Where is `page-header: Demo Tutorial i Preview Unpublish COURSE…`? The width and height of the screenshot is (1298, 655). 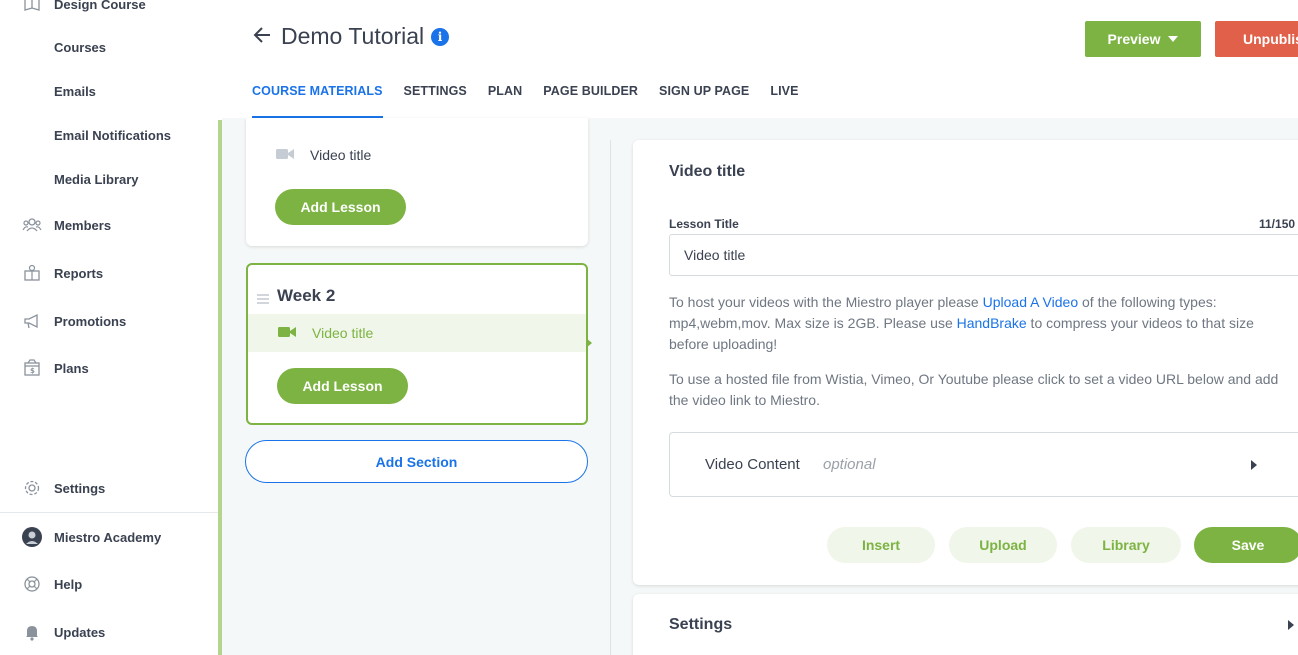
page-header: Demo Tutorial i Preview Unpublish COURSE… is located at coordinates (760, 59).